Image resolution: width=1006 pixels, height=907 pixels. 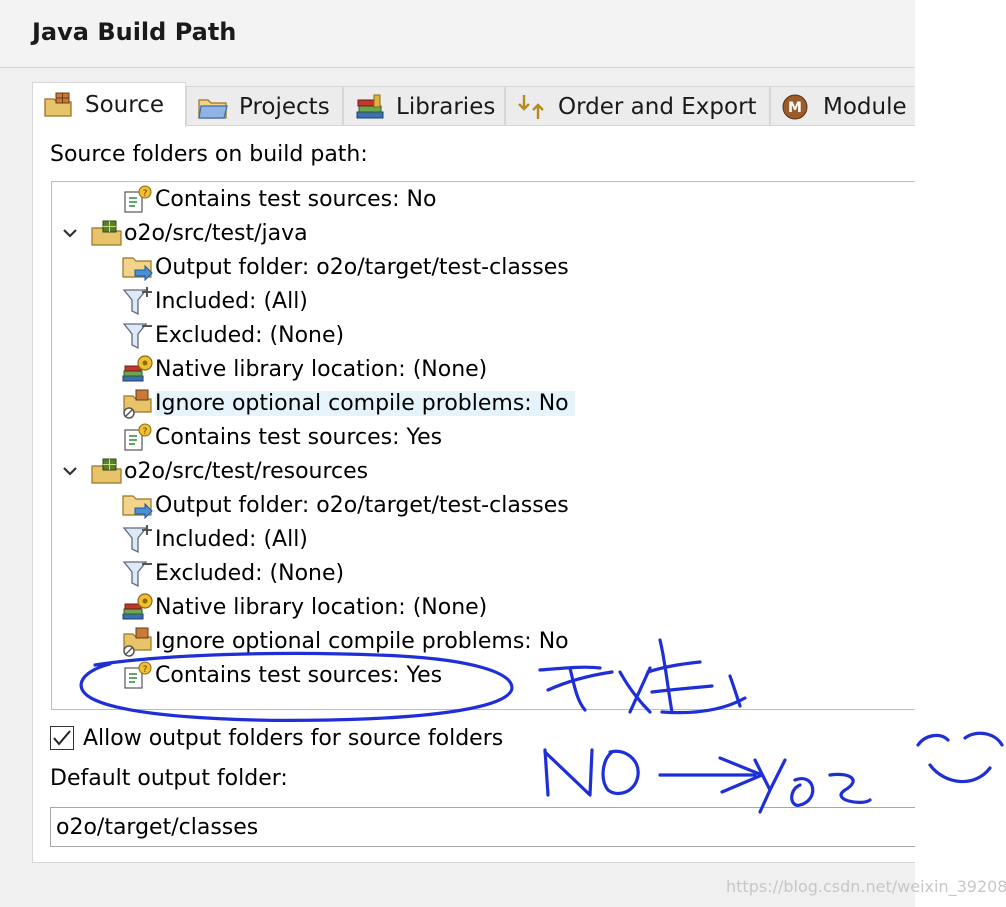 I want to click on dialog-header: Java Build Path, so click(x=457, y=34).